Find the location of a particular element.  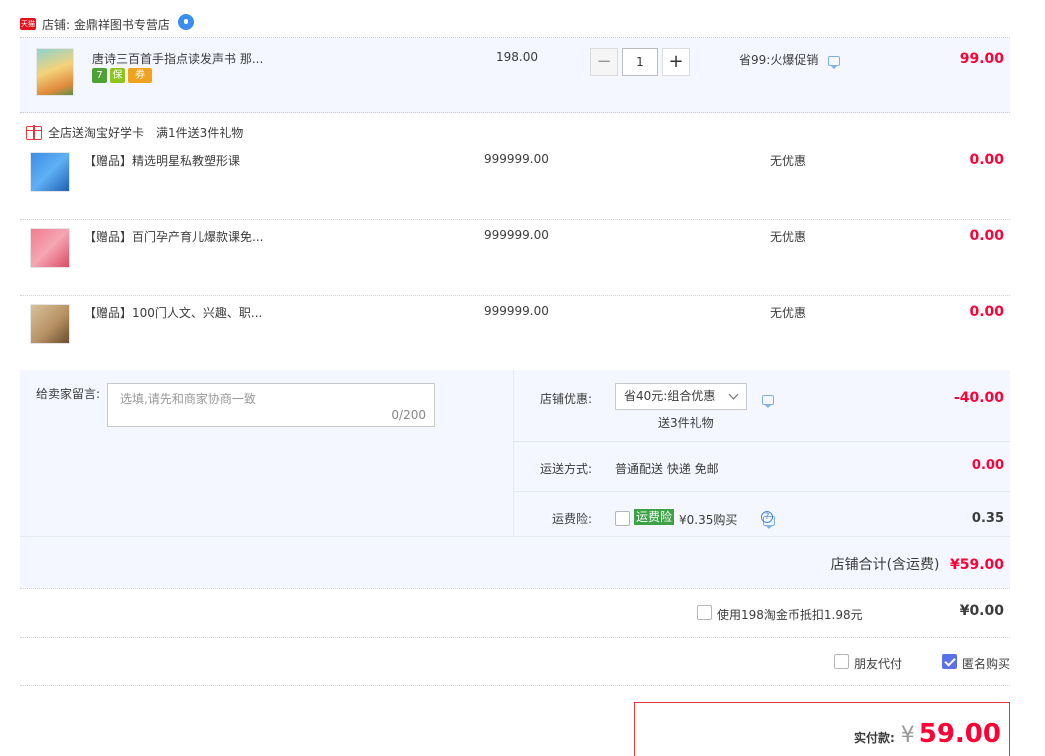

coupon-select: 省40元:组合优惠 is located at coordinates (681, 396).